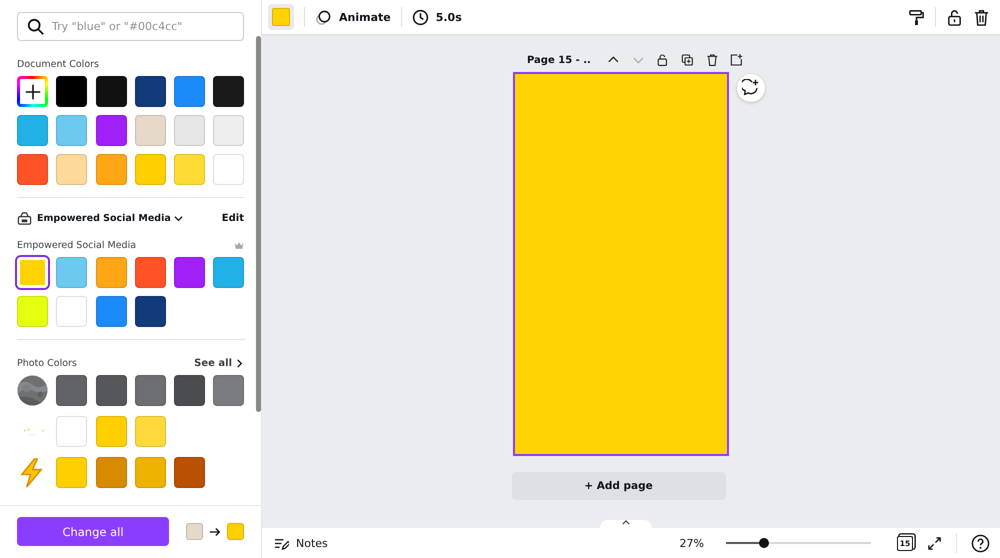  I want to click on comment-plus-icon, so click(751, 88).